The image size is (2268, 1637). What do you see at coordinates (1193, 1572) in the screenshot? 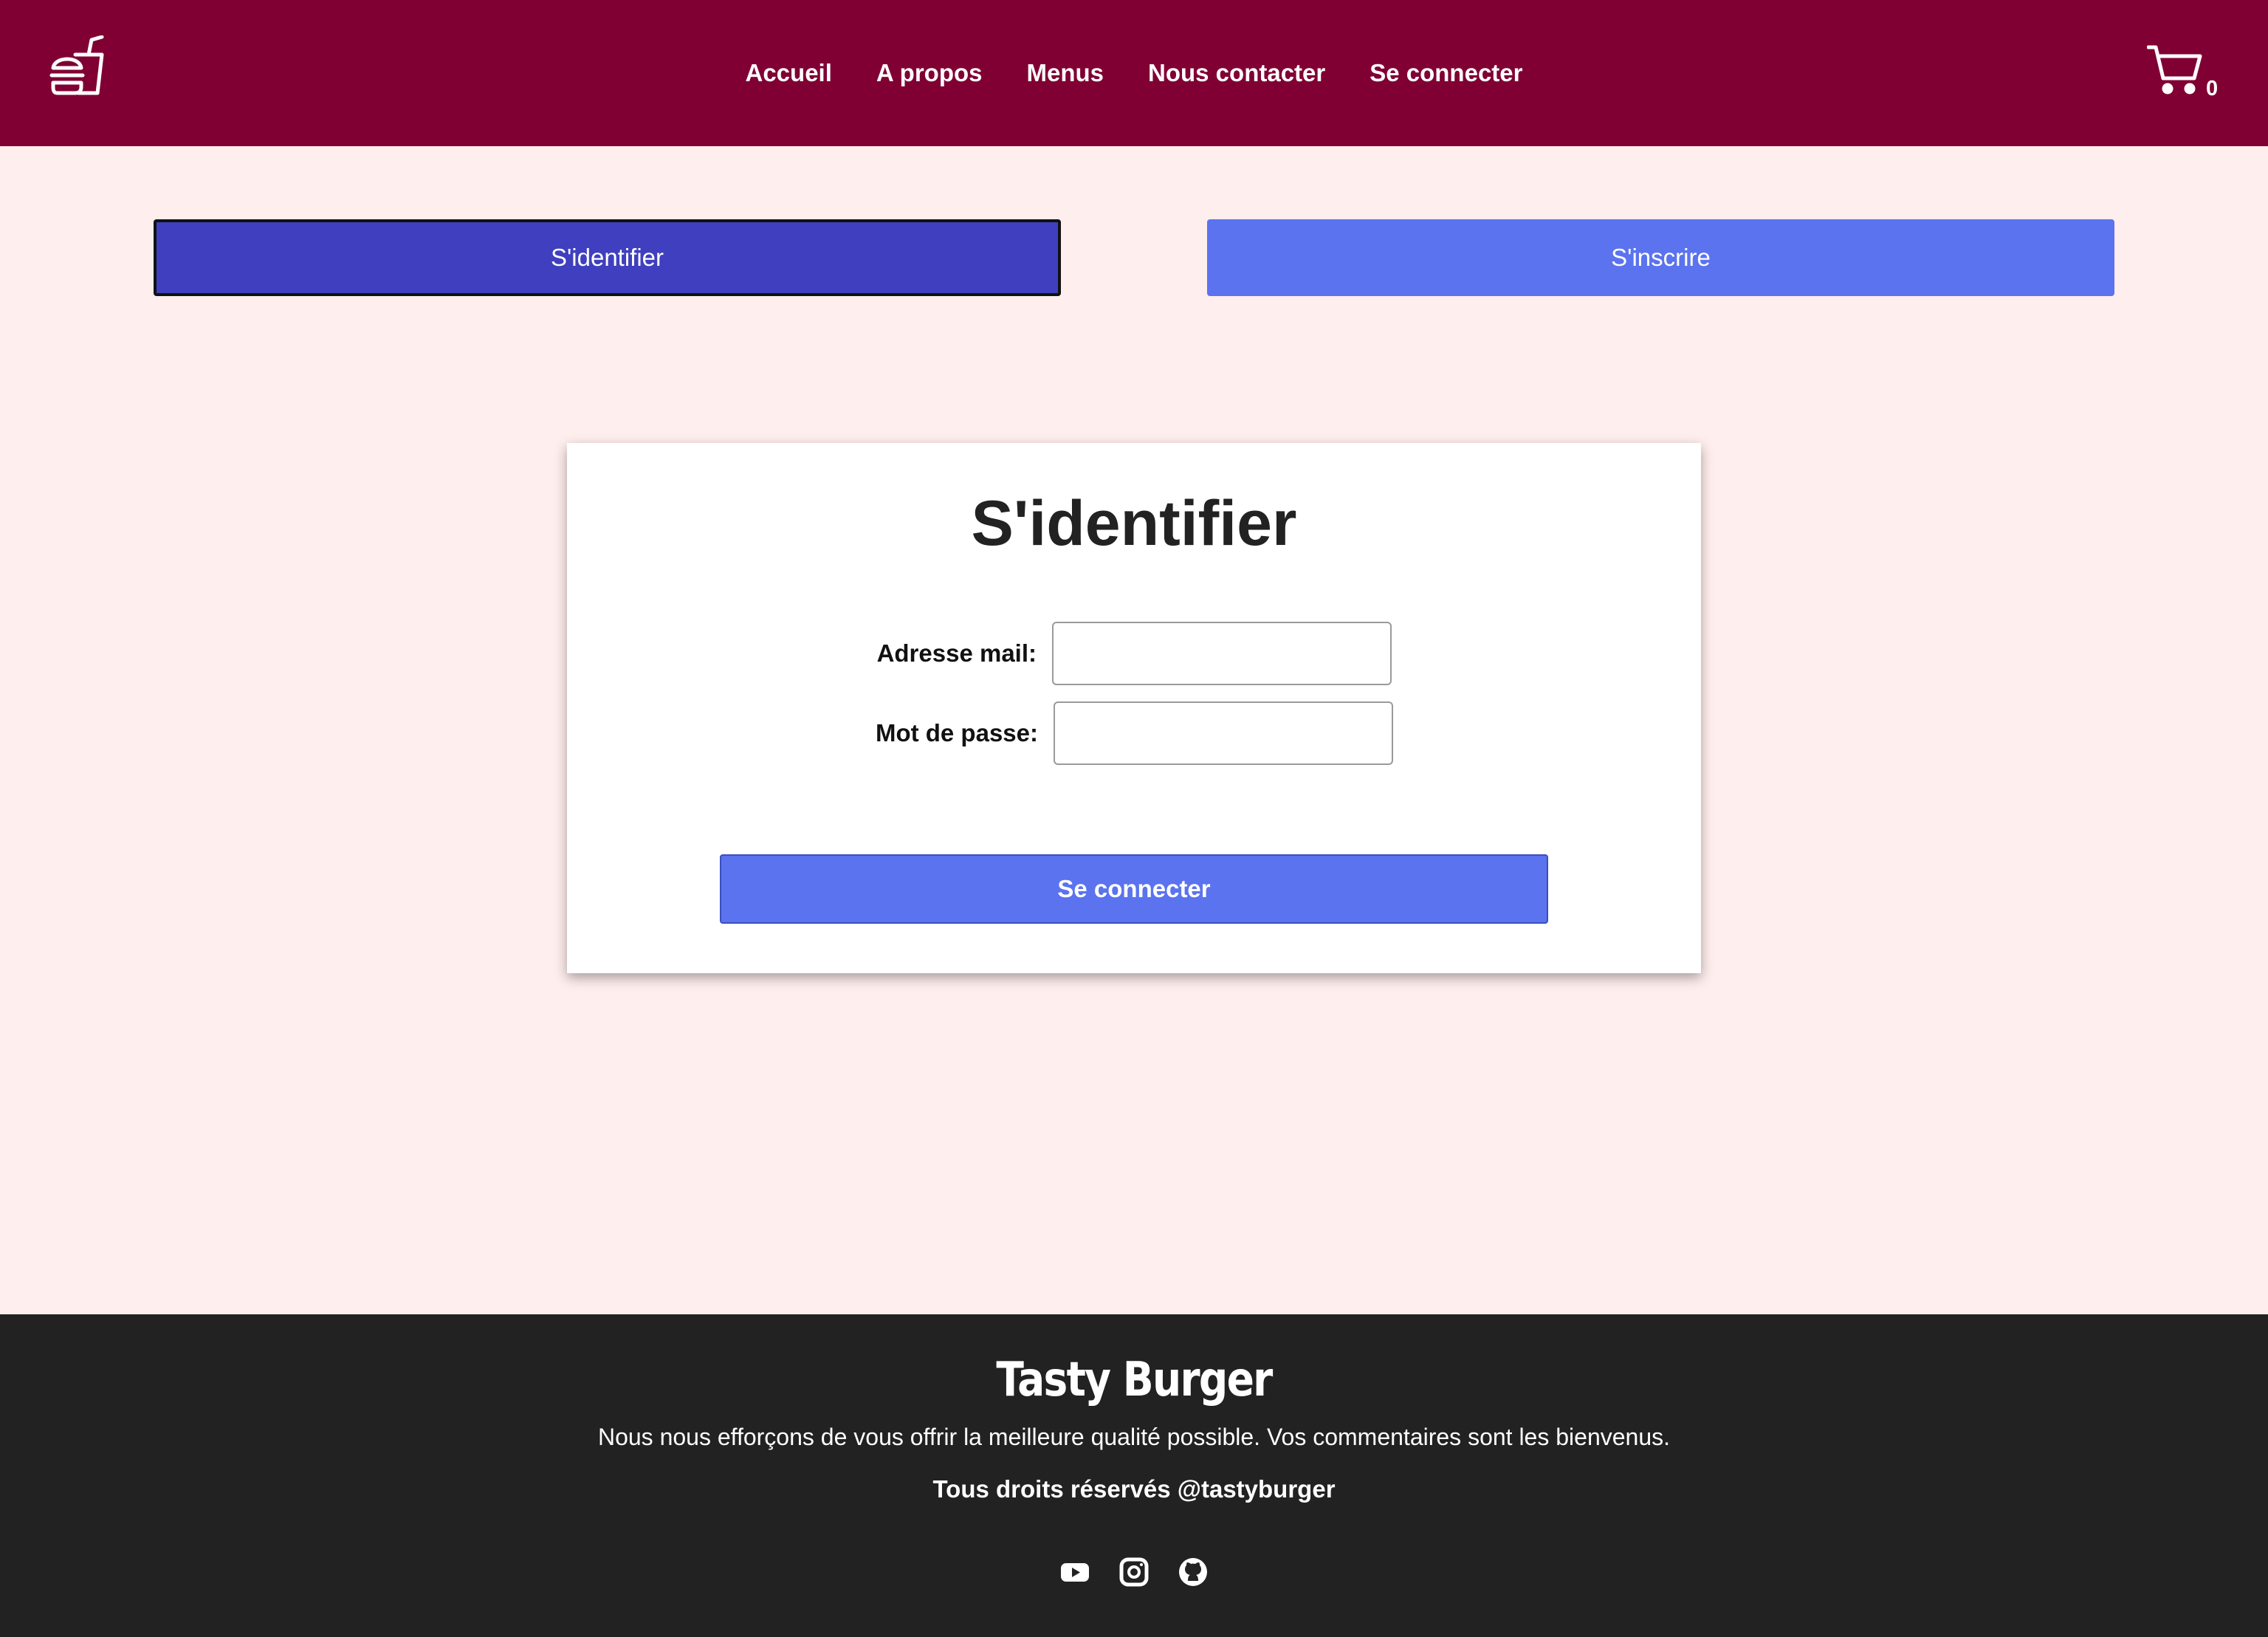
I see `github-icon` at bounding box center [1193, 1572].